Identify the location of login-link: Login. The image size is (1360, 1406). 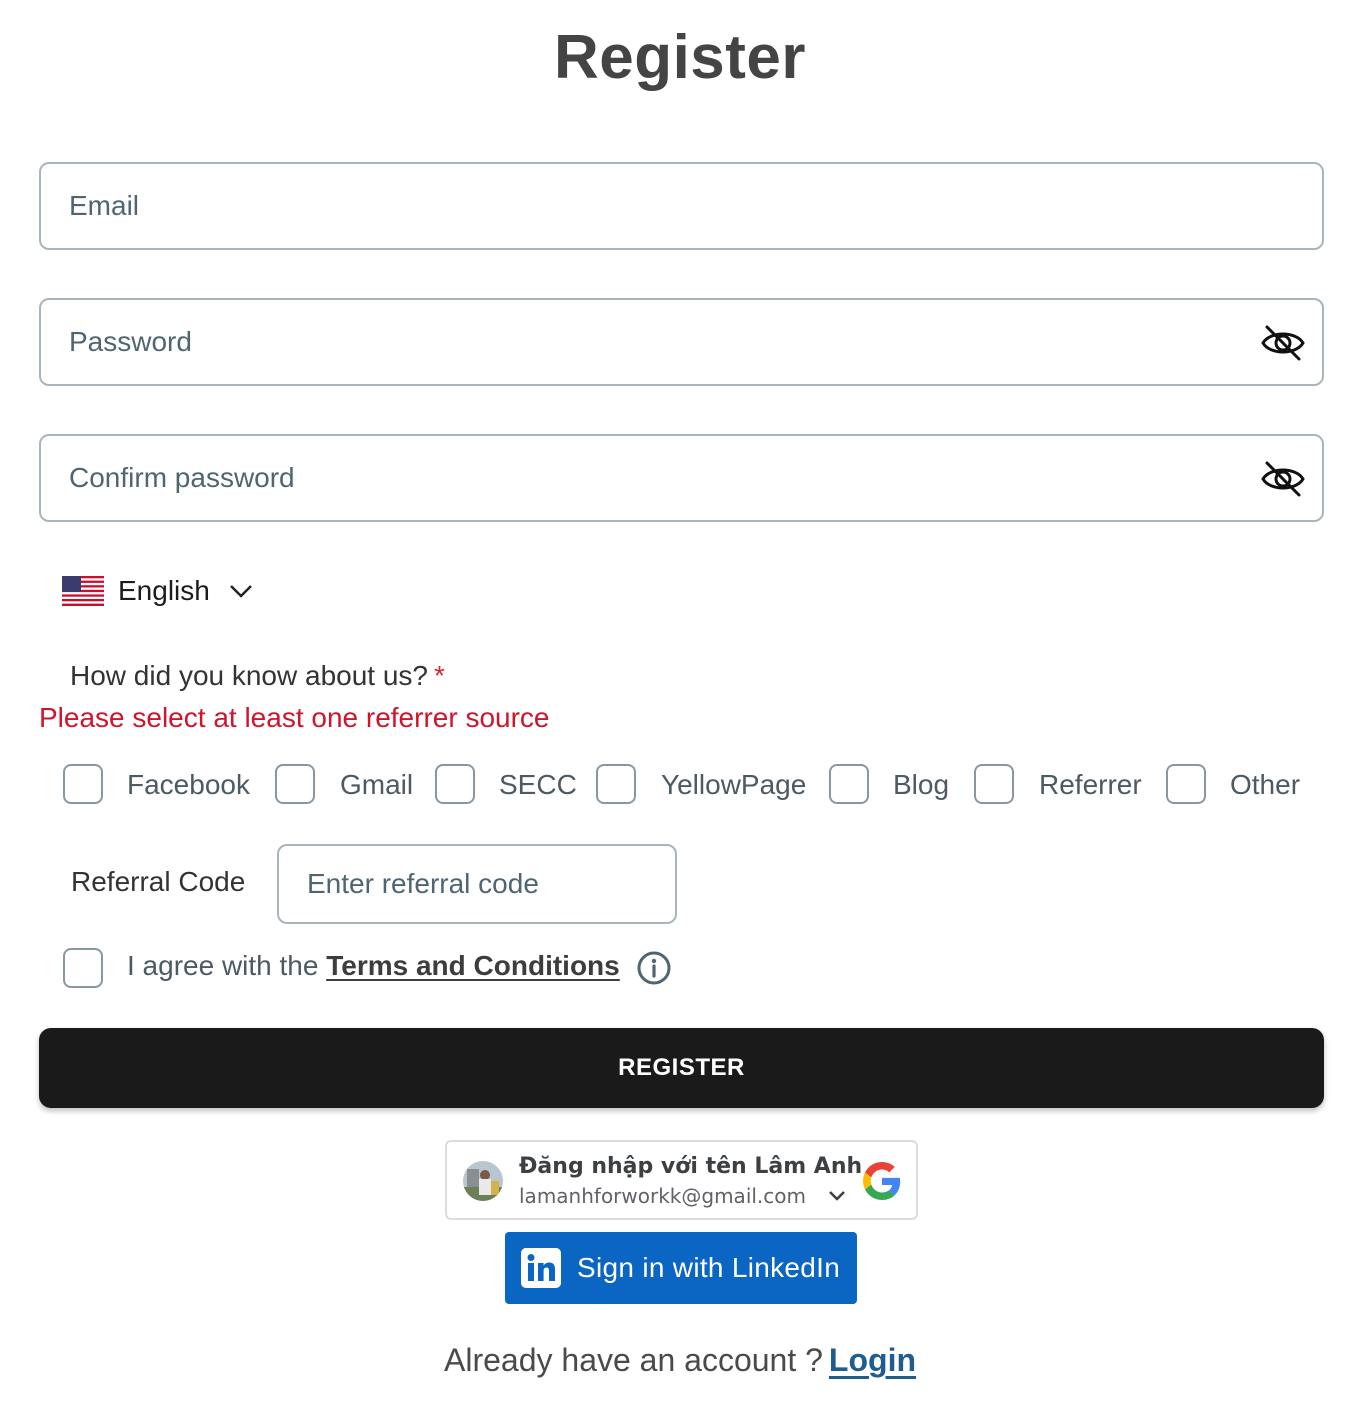
(872, 1360).